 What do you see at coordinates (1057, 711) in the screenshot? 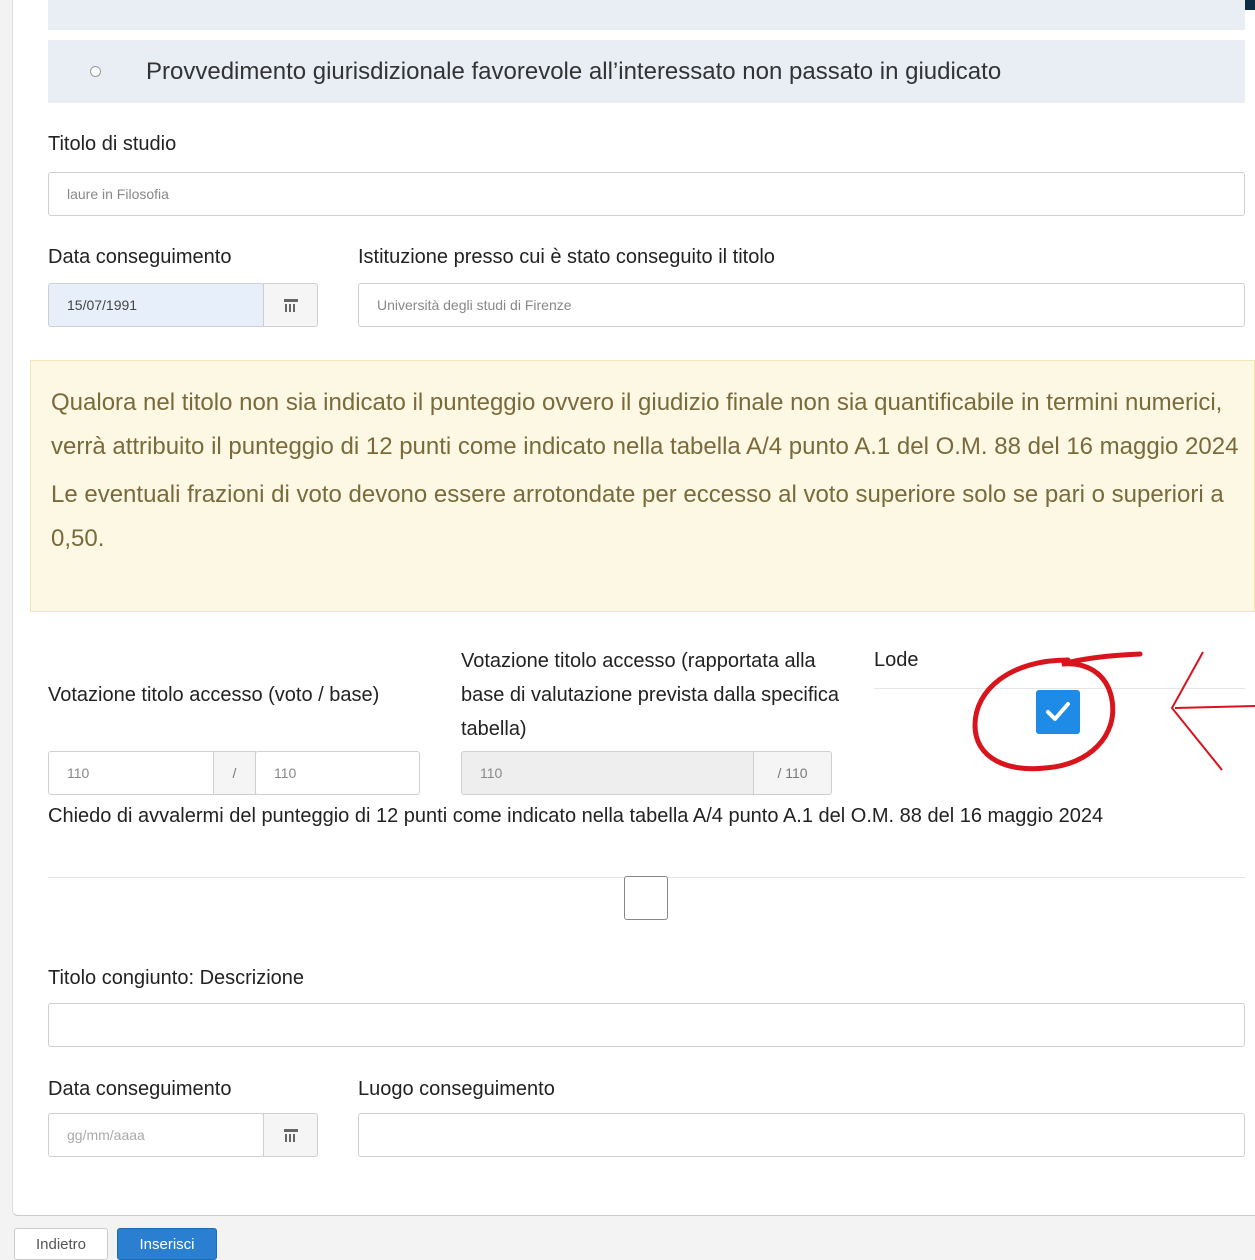
I see `circle-scribble` at bounding box center [1057, 711].